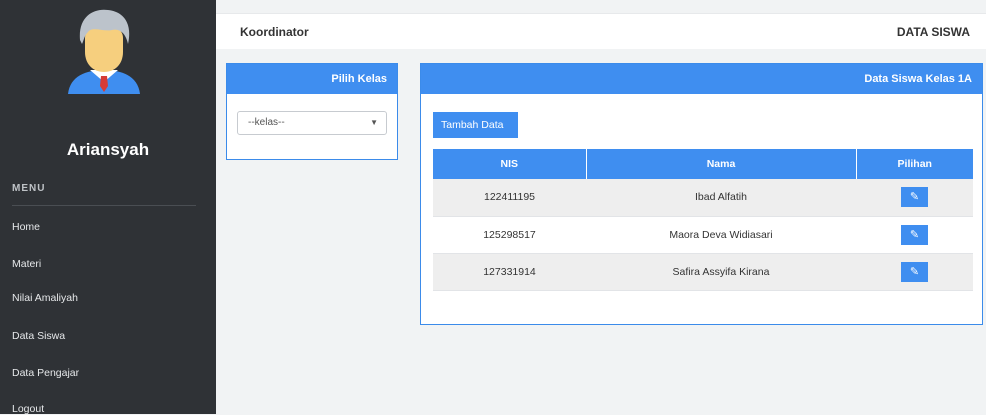 The image size is (986, 415). Describe the element at coordinates (509, 198) in the screenshot. I see `nis-cell: 122411195` at that location.